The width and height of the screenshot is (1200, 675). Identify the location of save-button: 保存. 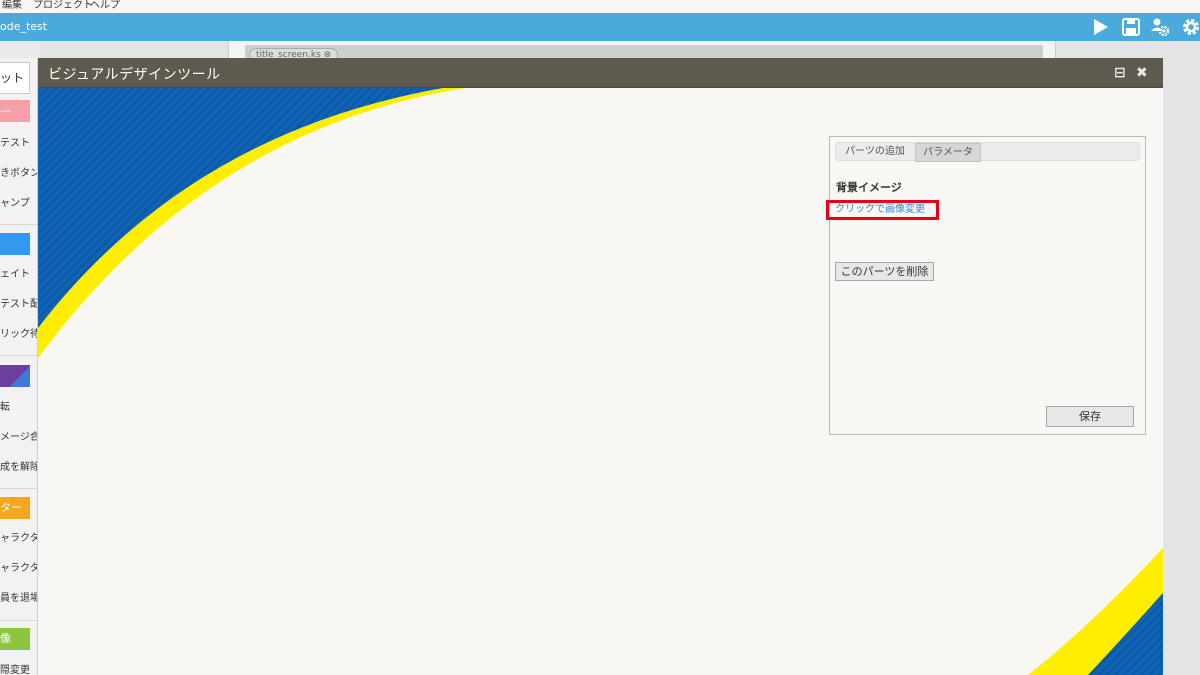
(1090, 416).